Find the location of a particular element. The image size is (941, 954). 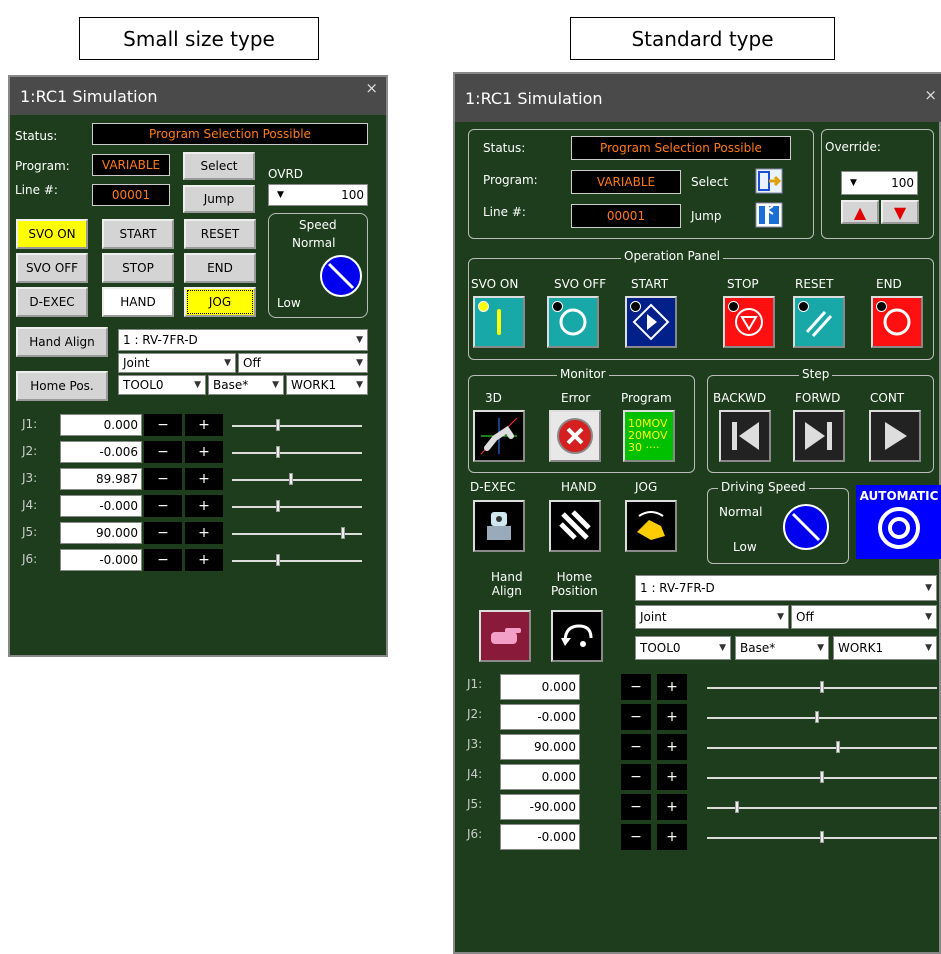

3d-monitor-button is located at coordinates (499, 436).